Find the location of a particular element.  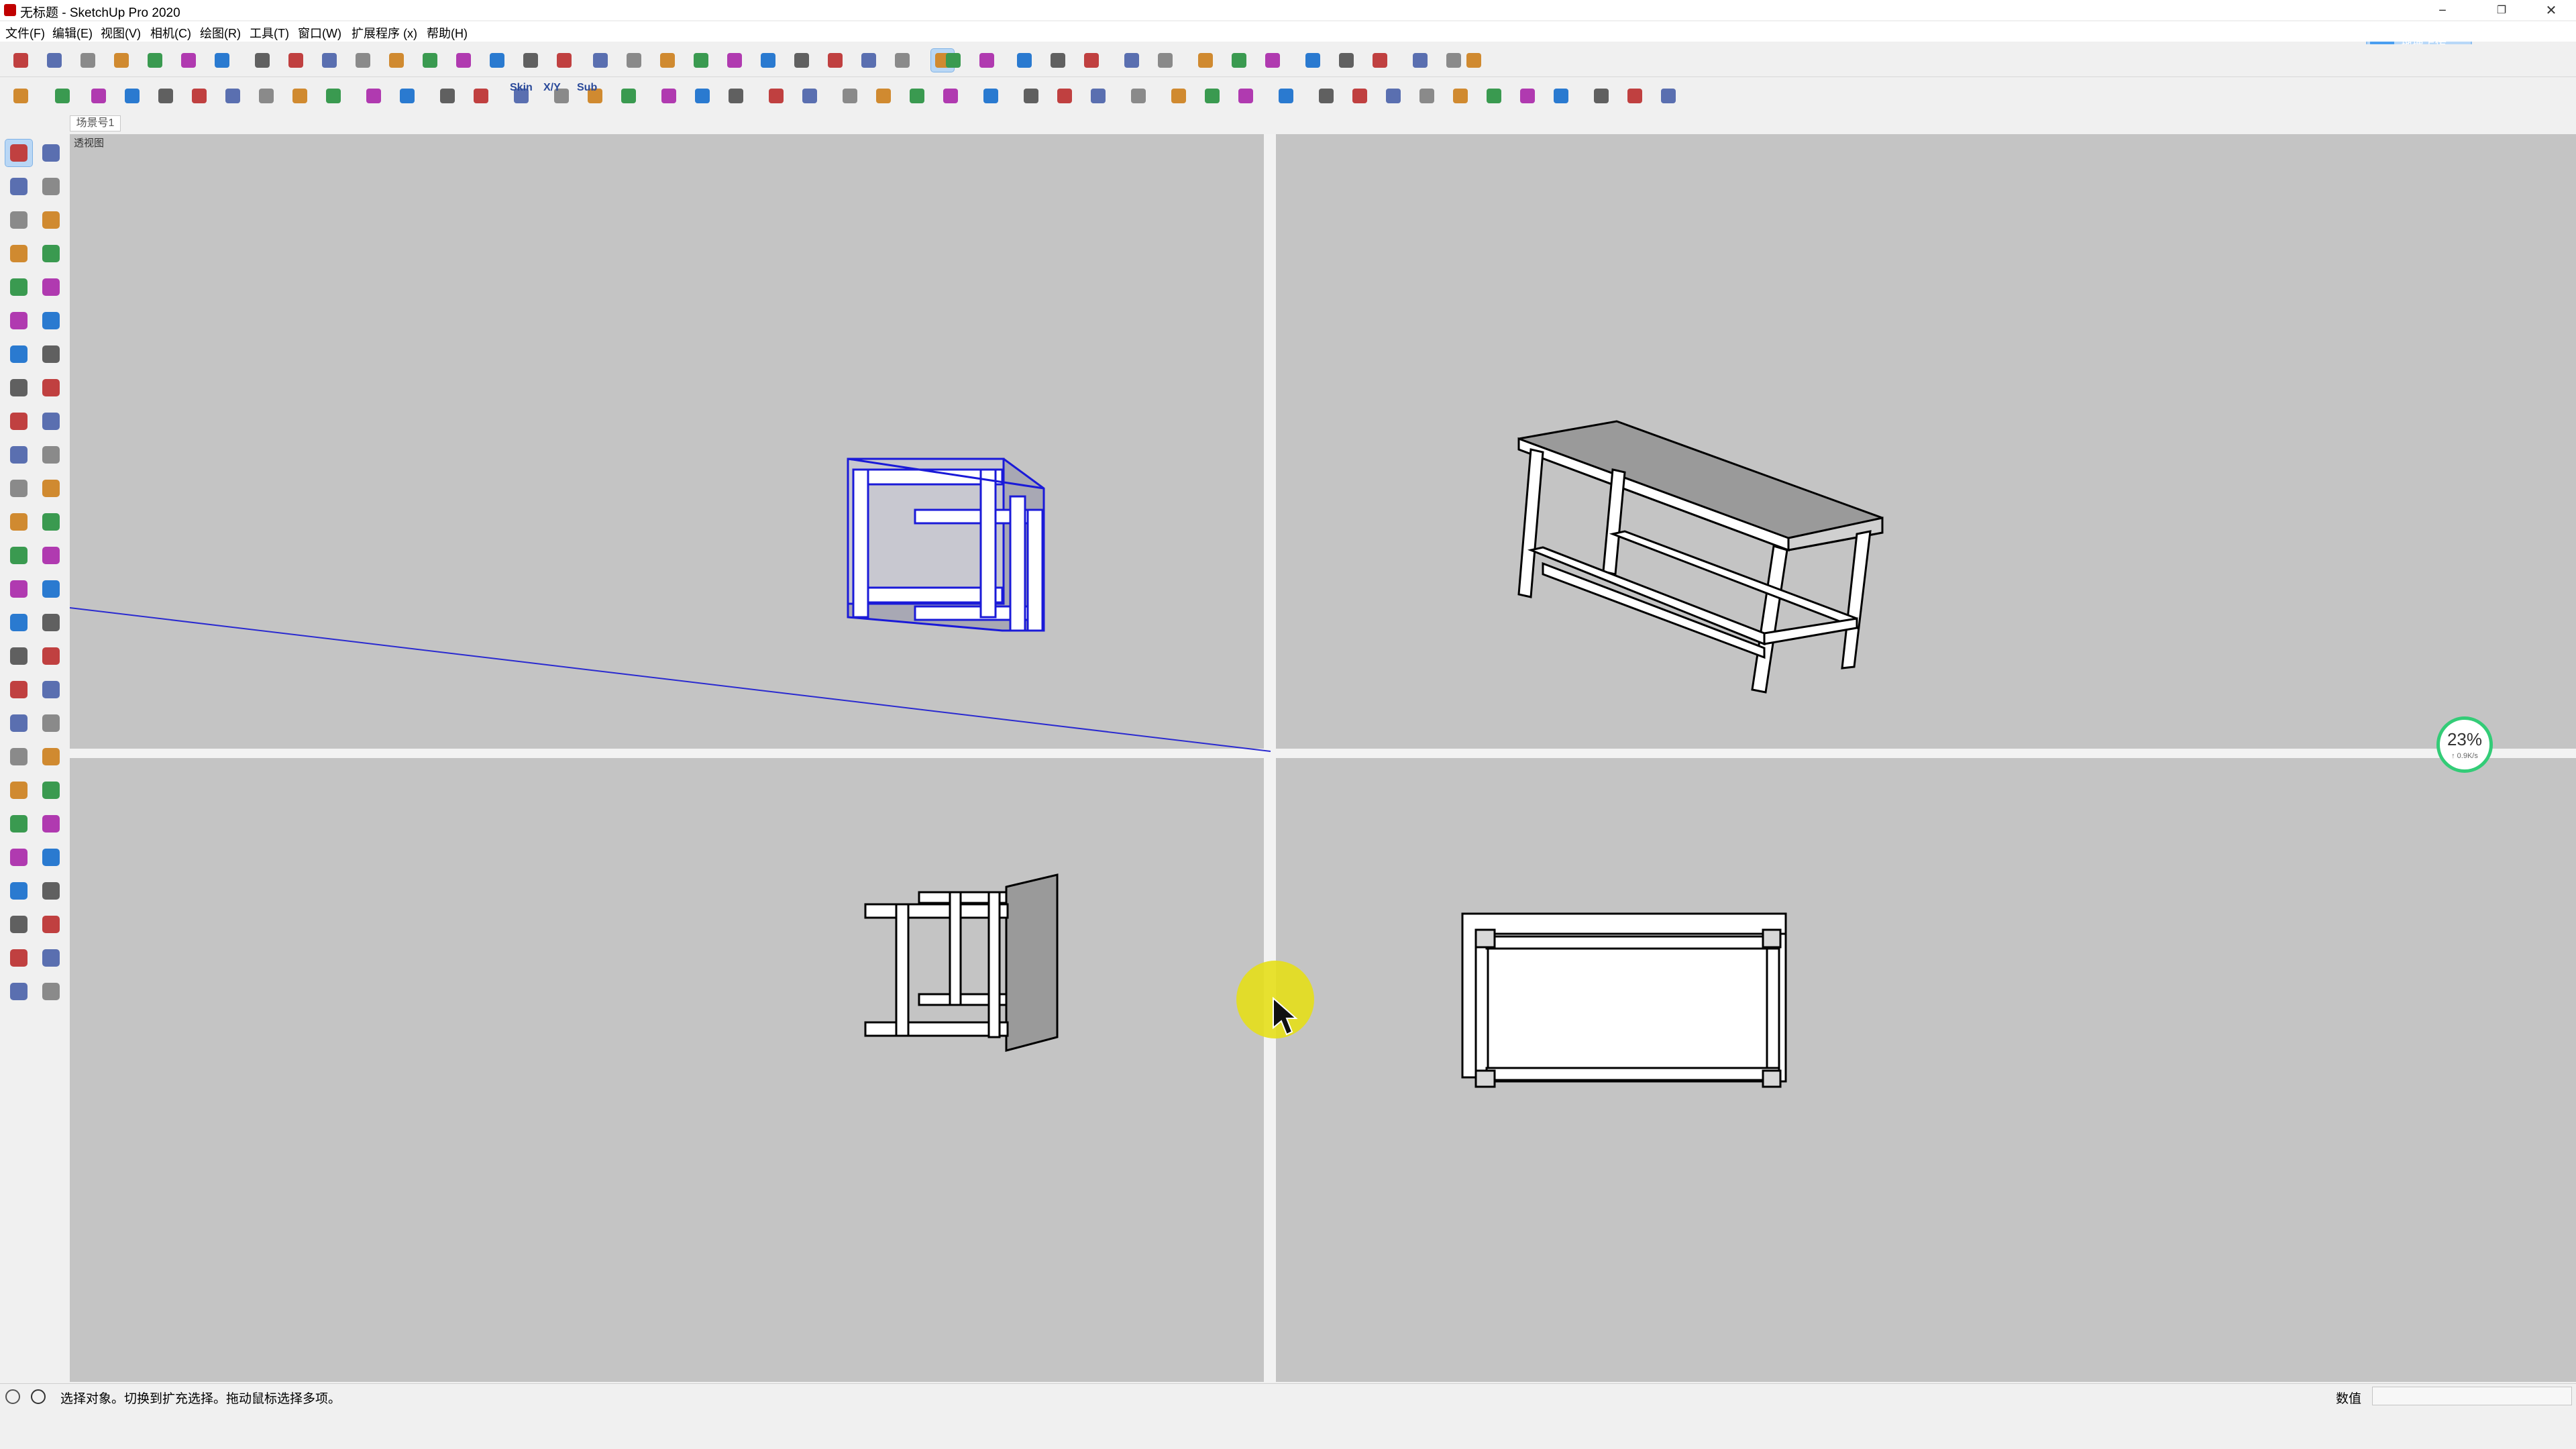

toolbar-tool-10-button is located at coordinates (329, 60).